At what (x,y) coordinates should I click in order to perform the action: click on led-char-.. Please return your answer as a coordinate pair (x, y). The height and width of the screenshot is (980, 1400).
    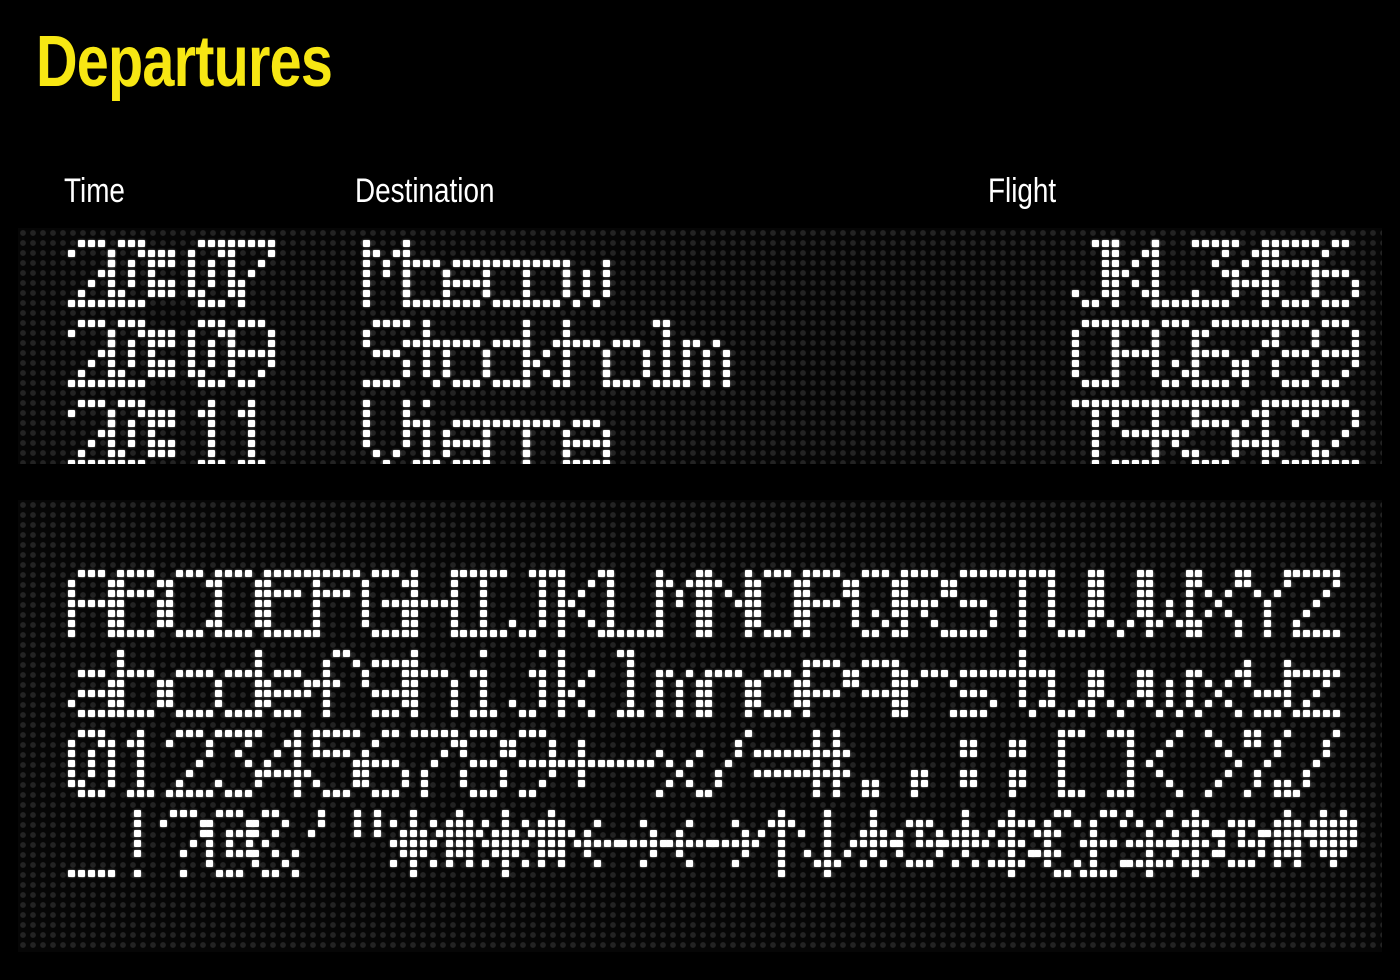
    Looking at the image, I should click on (876, 765).